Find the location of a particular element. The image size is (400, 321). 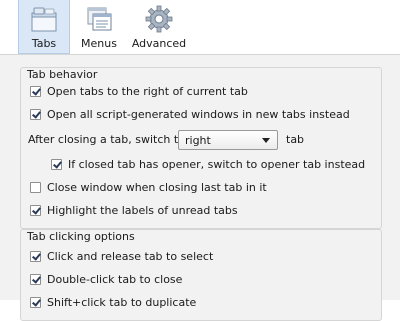

after-close-suffix: tab is located at coordinates (295, 139).